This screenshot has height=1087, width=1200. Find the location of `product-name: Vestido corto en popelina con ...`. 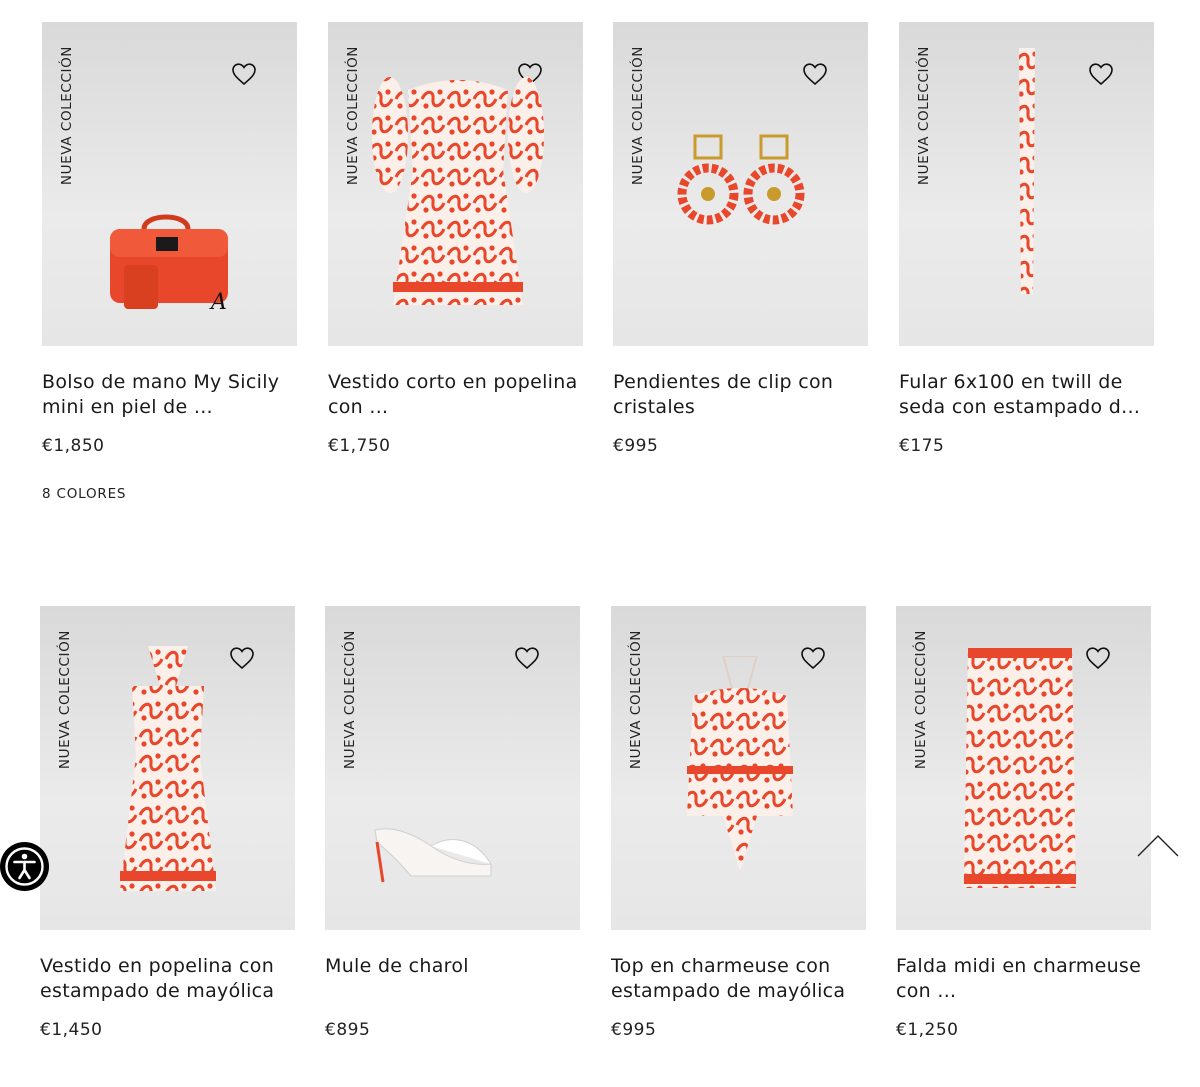

product-name: Vestido corto en popelina con ... is located at coordinates (455, 395).